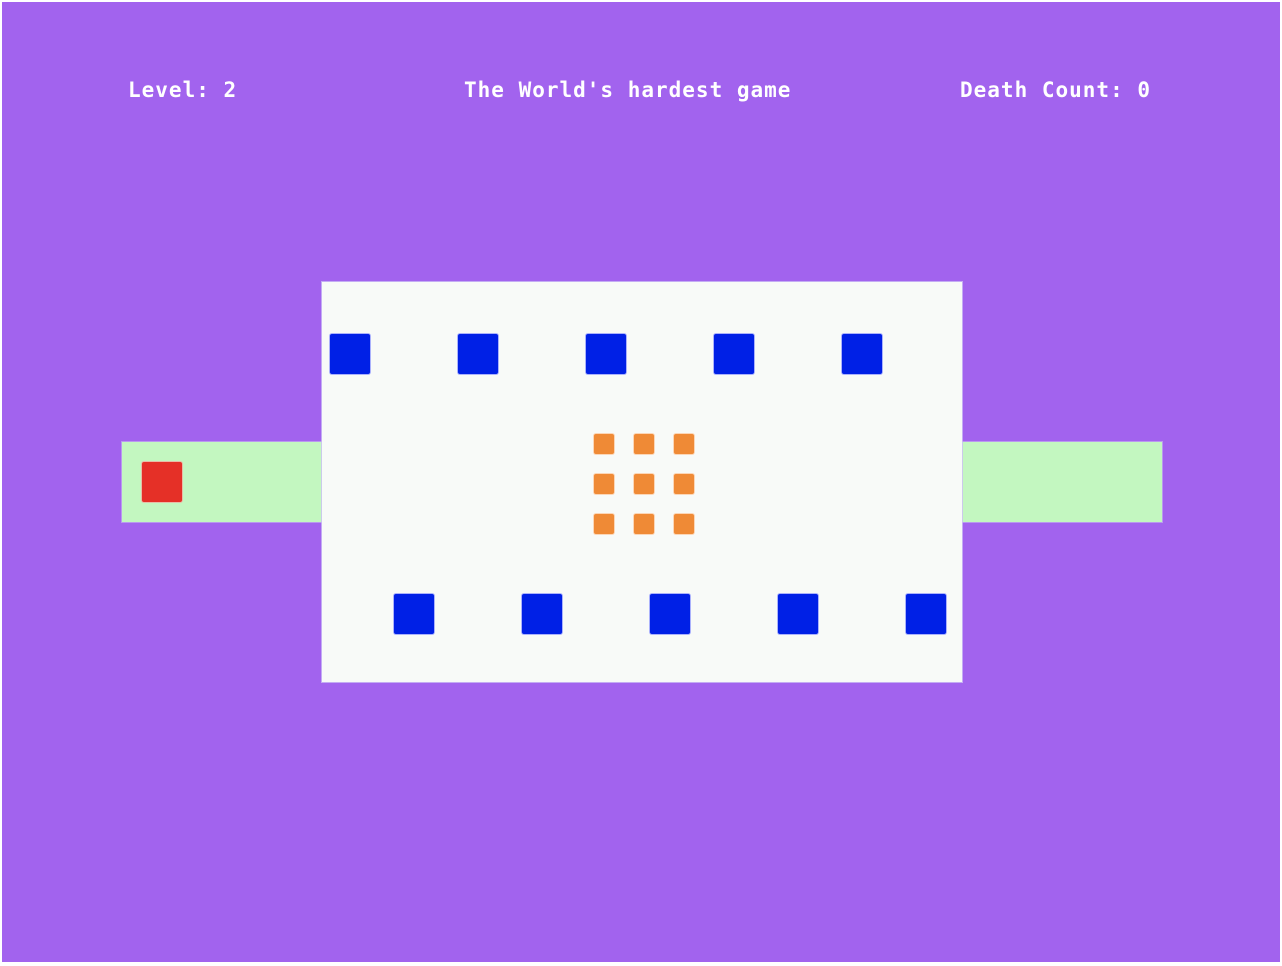  Describe the element at coordinates (1056, 90) in the screenshot. I see `death-count-label: Death Count: 0` at that location.